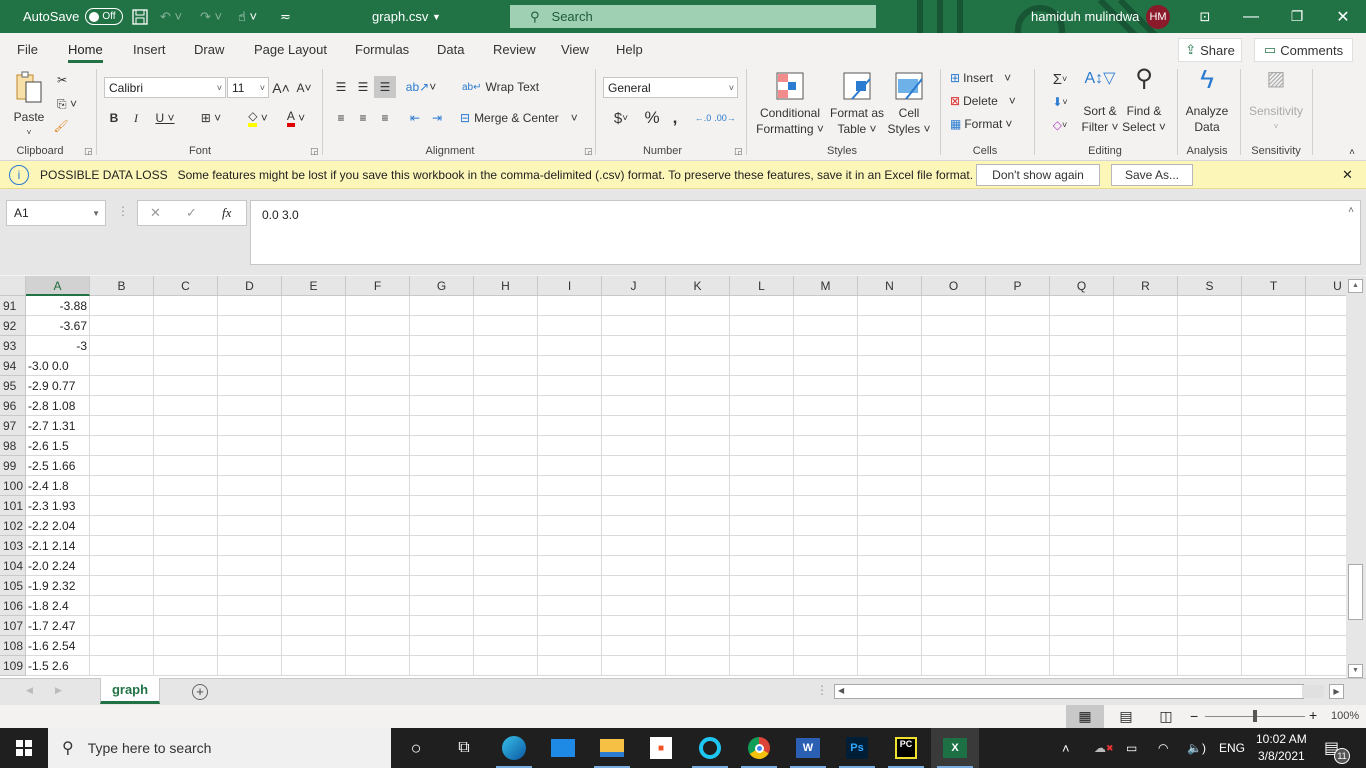 The image size is (1366, 768). What do you see at coordinates (575, 49) in the screenshot?
I see `tab-view: View` at bounding box center [575, 49].